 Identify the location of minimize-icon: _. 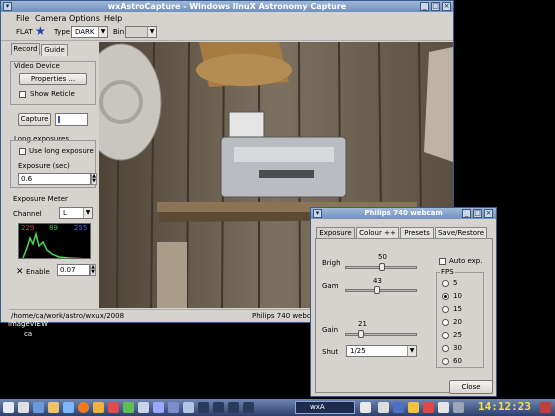
(424, 6).